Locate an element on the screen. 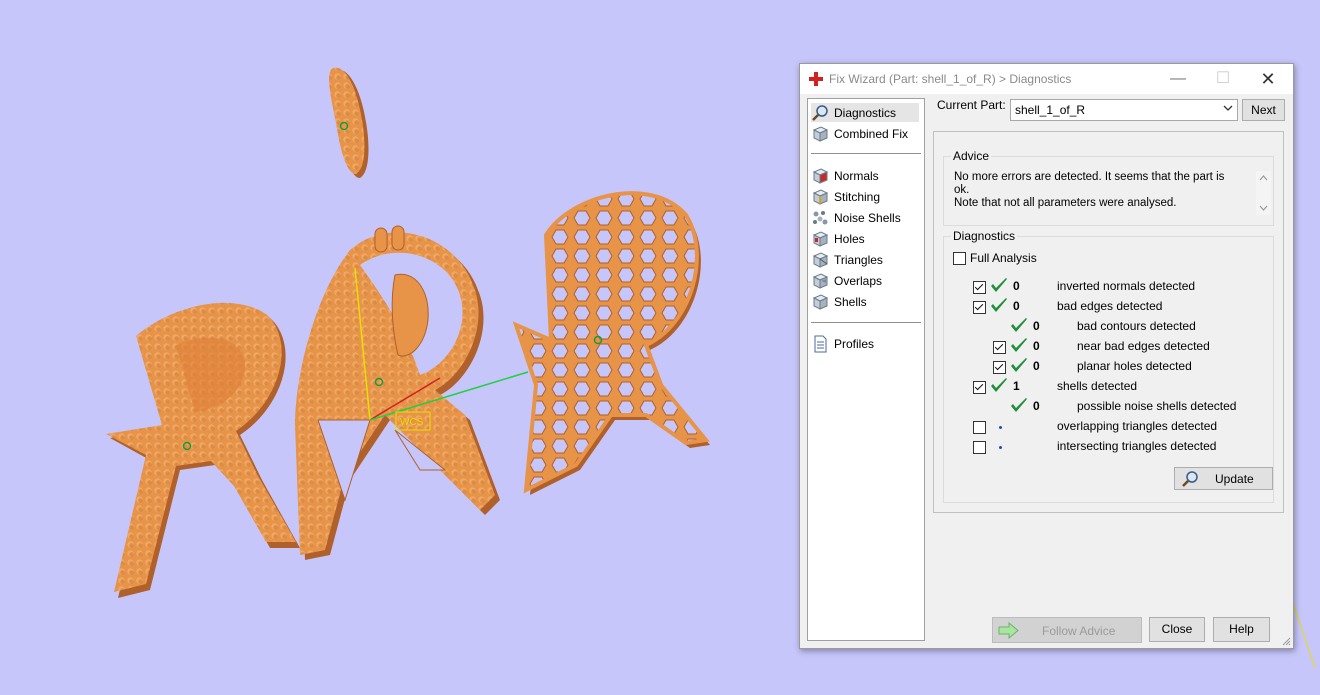  holes-cube-icon is located at coordinates (820, 238).